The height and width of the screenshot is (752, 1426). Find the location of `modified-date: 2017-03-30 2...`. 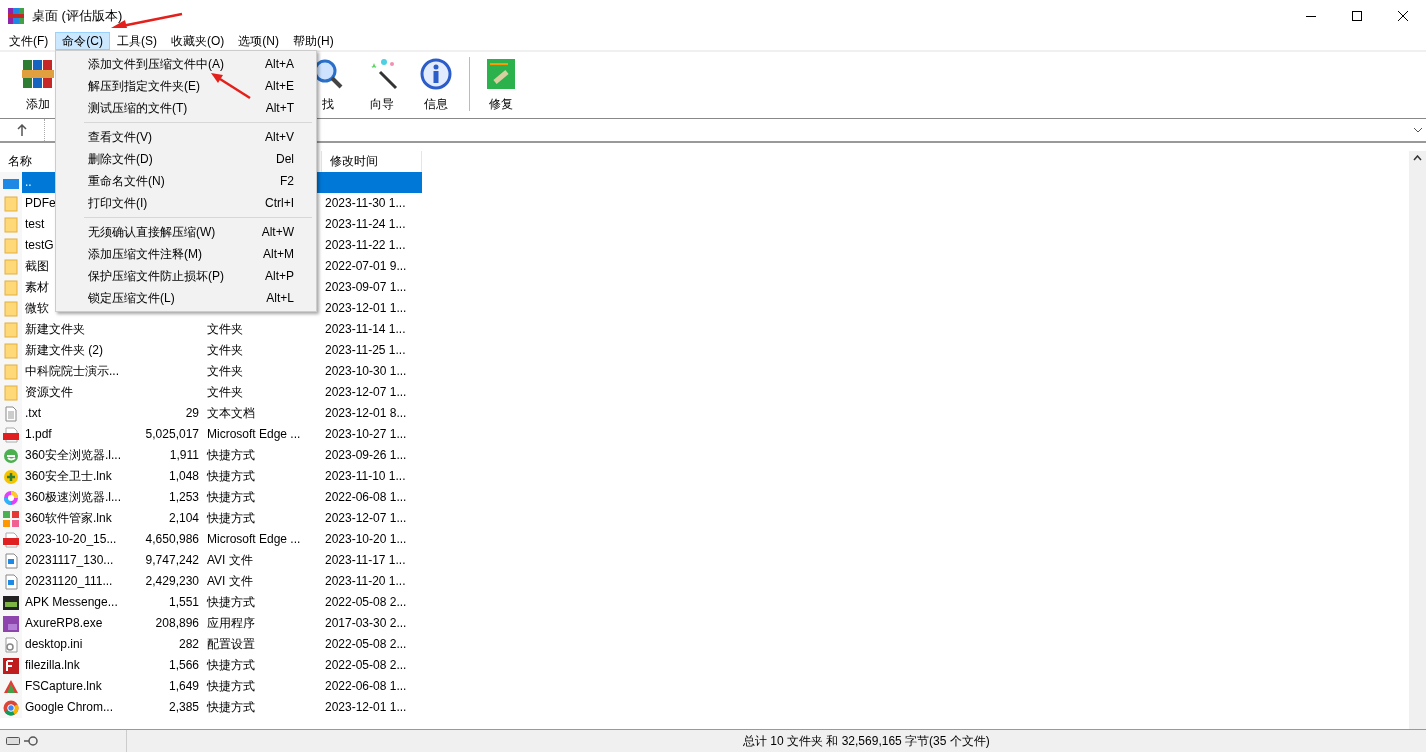

modified-date: 2017-03-30 2... is located at coordinates (366, 623).